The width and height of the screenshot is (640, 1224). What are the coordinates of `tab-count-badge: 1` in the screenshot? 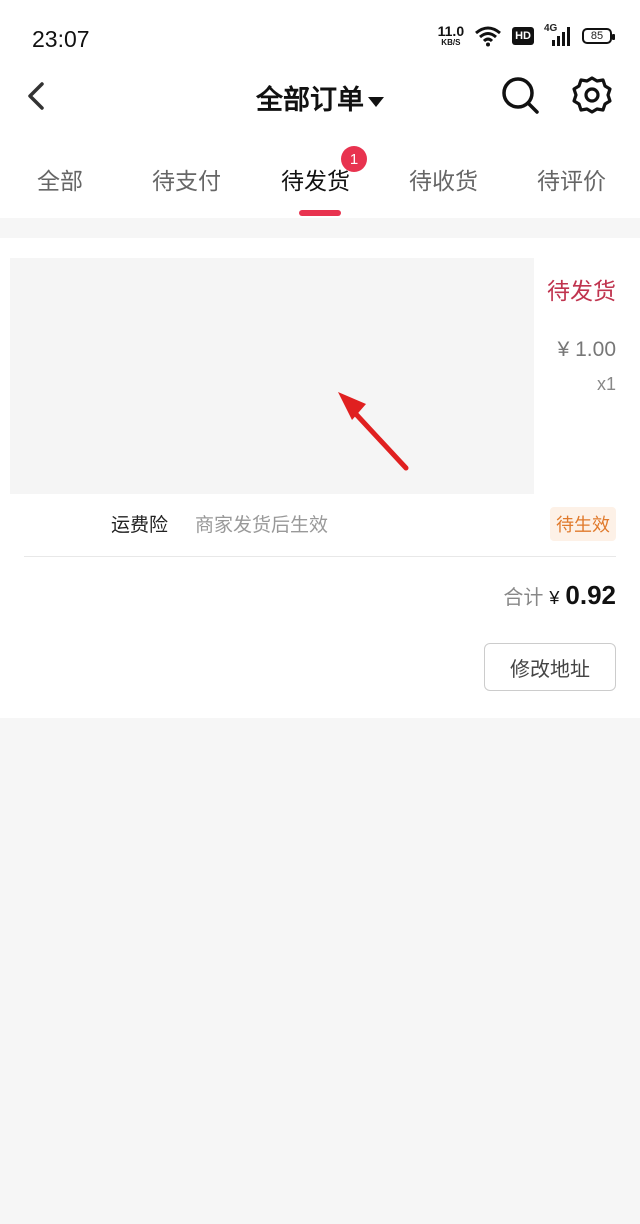 It's located at (354, 159).